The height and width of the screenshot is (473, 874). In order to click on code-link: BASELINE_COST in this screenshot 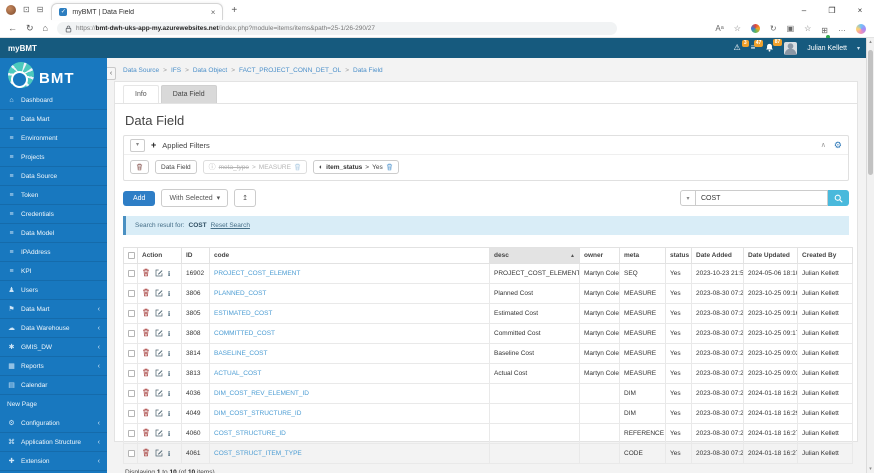, I will do `click(240, 353)`.